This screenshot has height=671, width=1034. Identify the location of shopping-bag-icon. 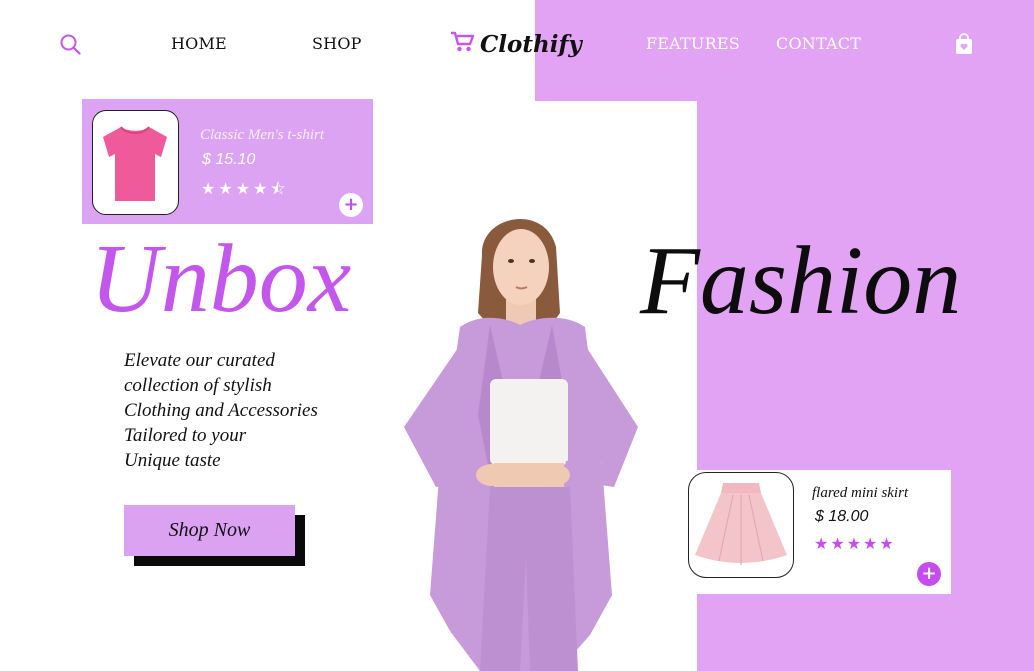
(964, 46).